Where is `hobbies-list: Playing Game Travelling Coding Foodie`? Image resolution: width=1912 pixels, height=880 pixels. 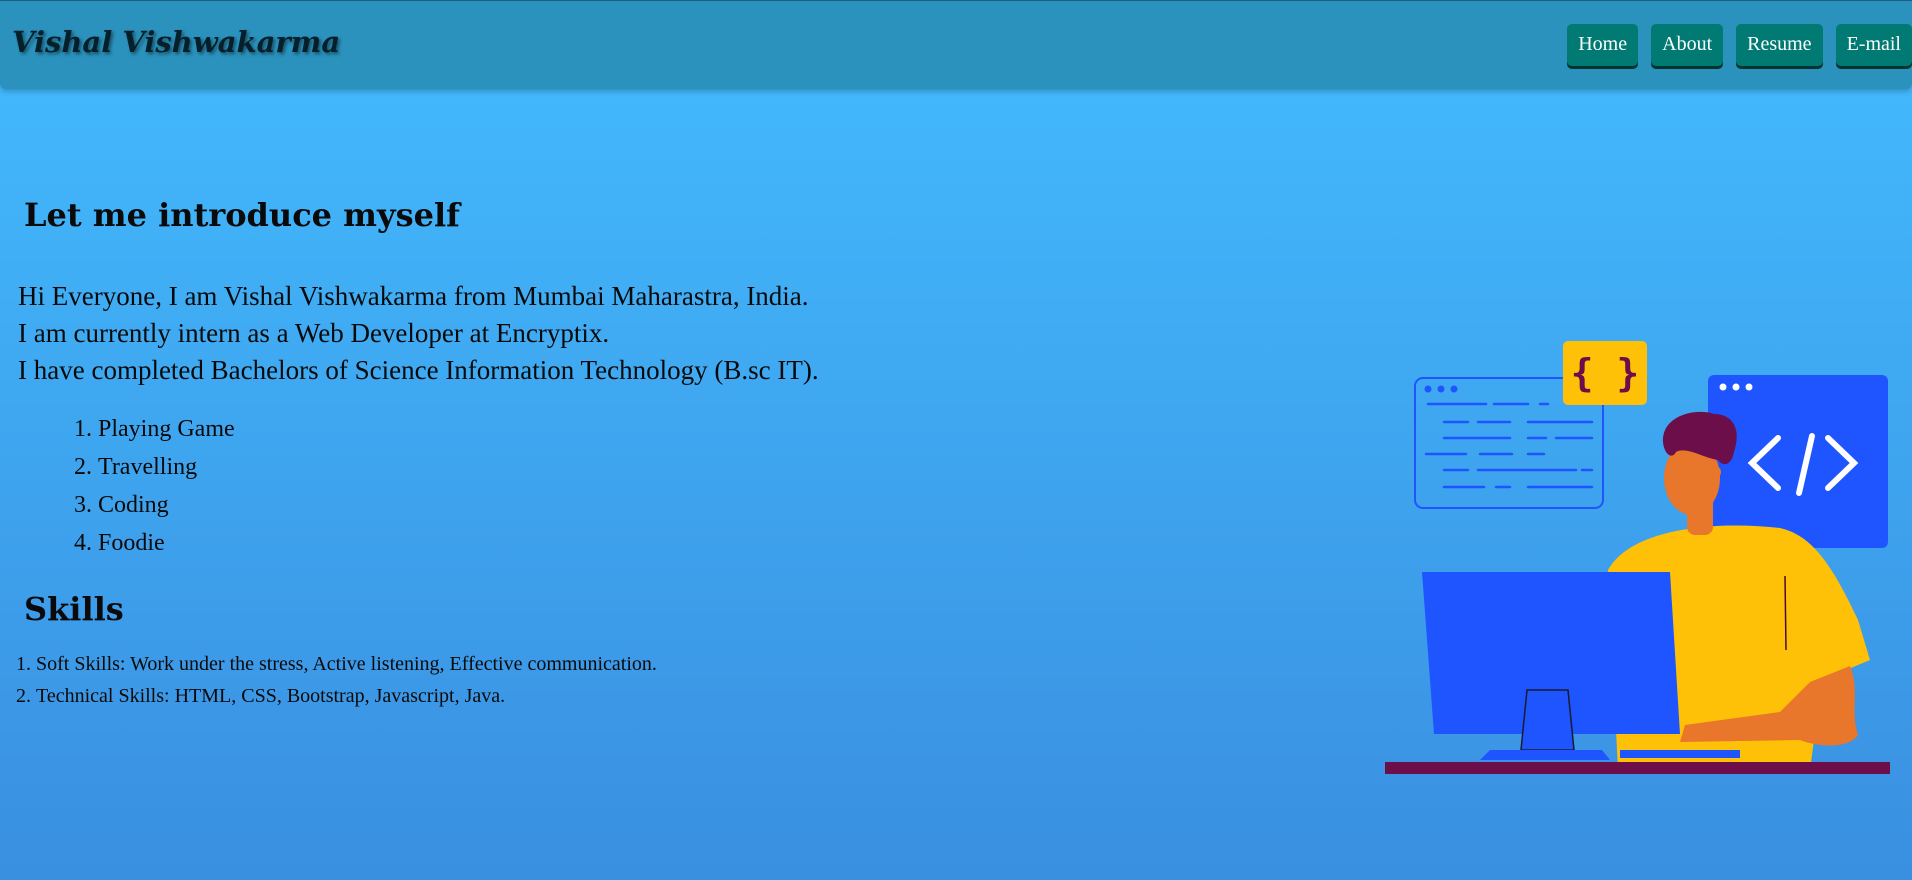
hobbies-list: Playing Game Travelling Coding Foodie is located at coordinates (140, 486).